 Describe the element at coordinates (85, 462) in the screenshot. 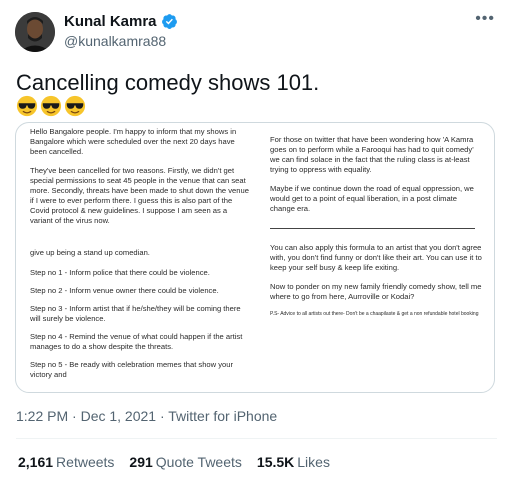

I see `retweets-label: Retweets` at that location.